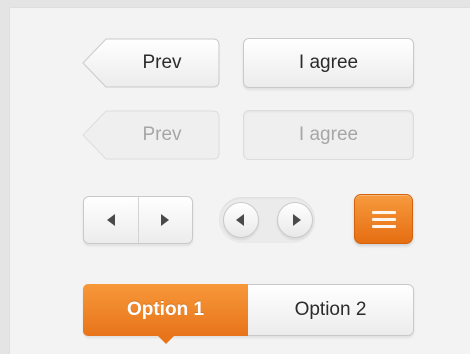 Image resolution: width=470 pixels, height=354 pixels. I want to click on tab-option-1: Option 1, so click(165, 314).